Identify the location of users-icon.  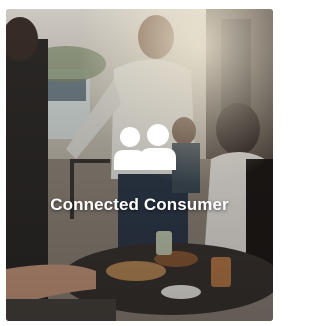
(145, 147).